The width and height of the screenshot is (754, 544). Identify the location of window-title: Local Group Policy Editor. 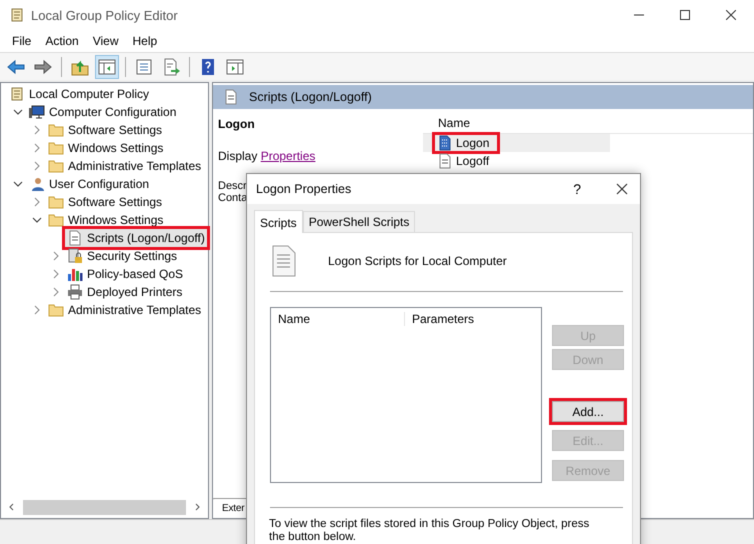
(104, 15).